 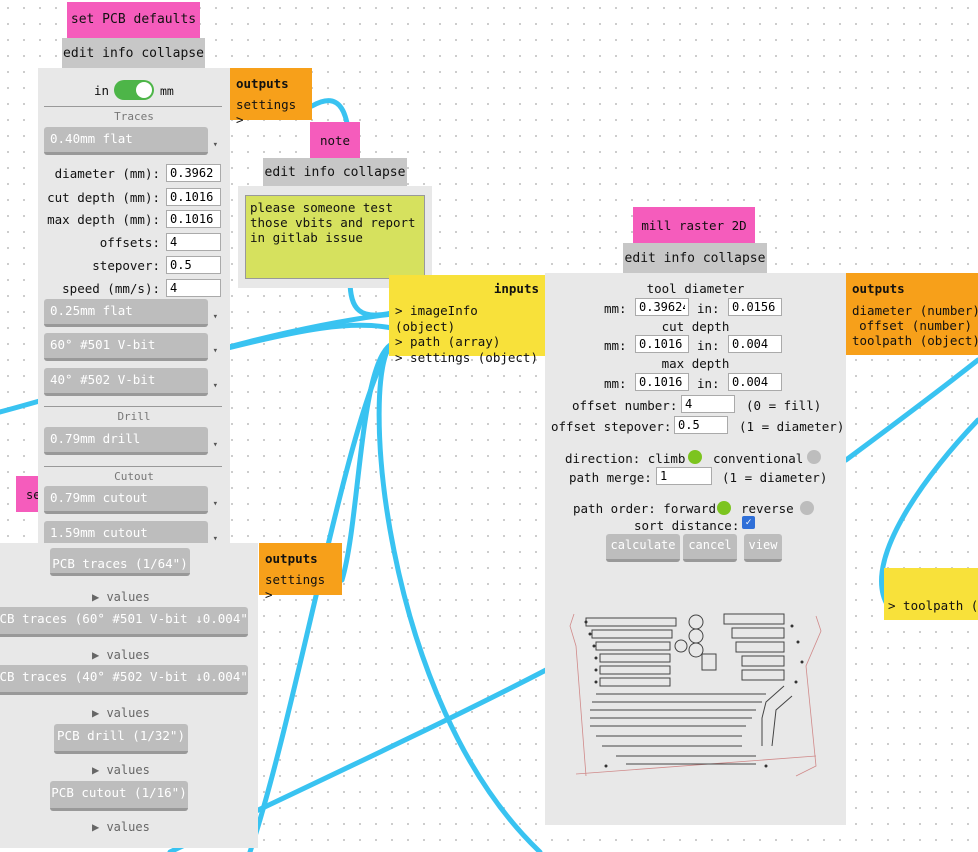 I want to click on pcb-traces-60-button: PCB traces (60° #501 V-bit ↓0.004"), so click(x=124, y=622).